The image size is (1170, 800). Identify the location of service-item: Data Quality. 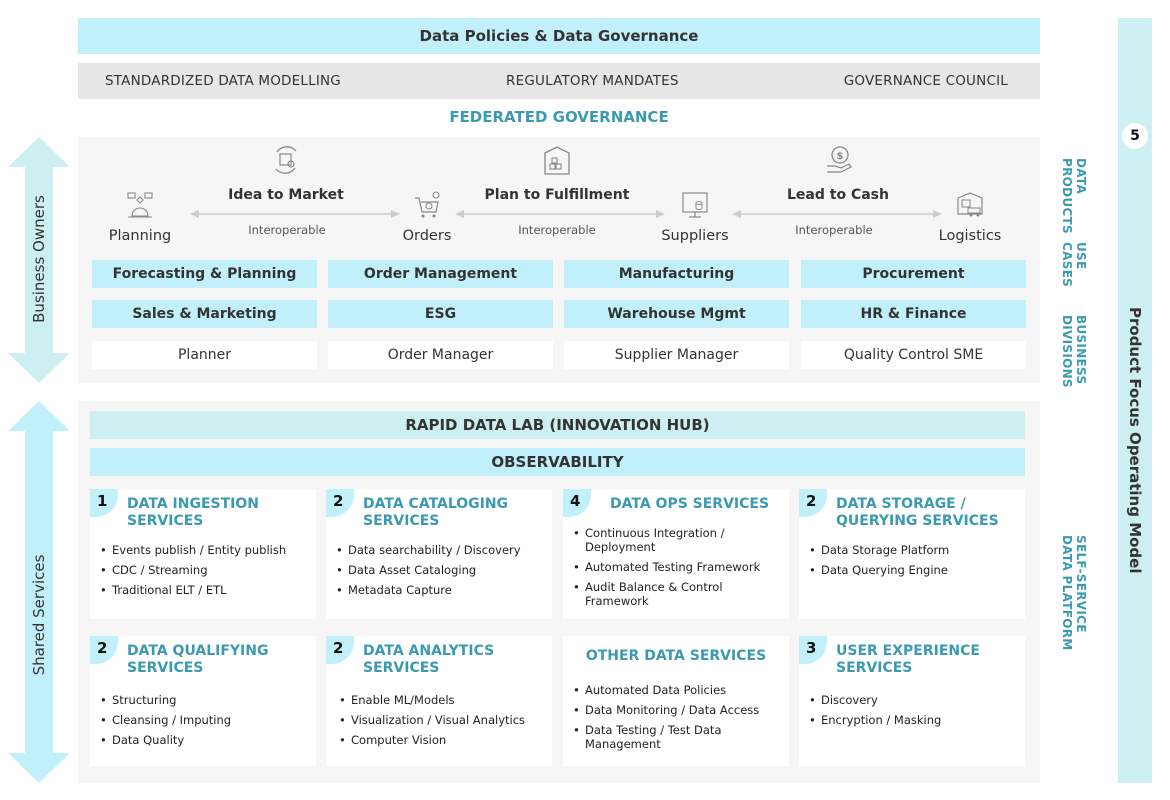
(205, 740).